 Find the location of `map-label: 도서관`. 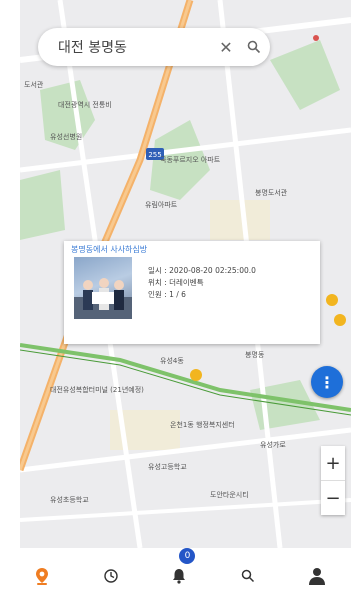

map-label: 도서관 is located at coordinates (34, 85).